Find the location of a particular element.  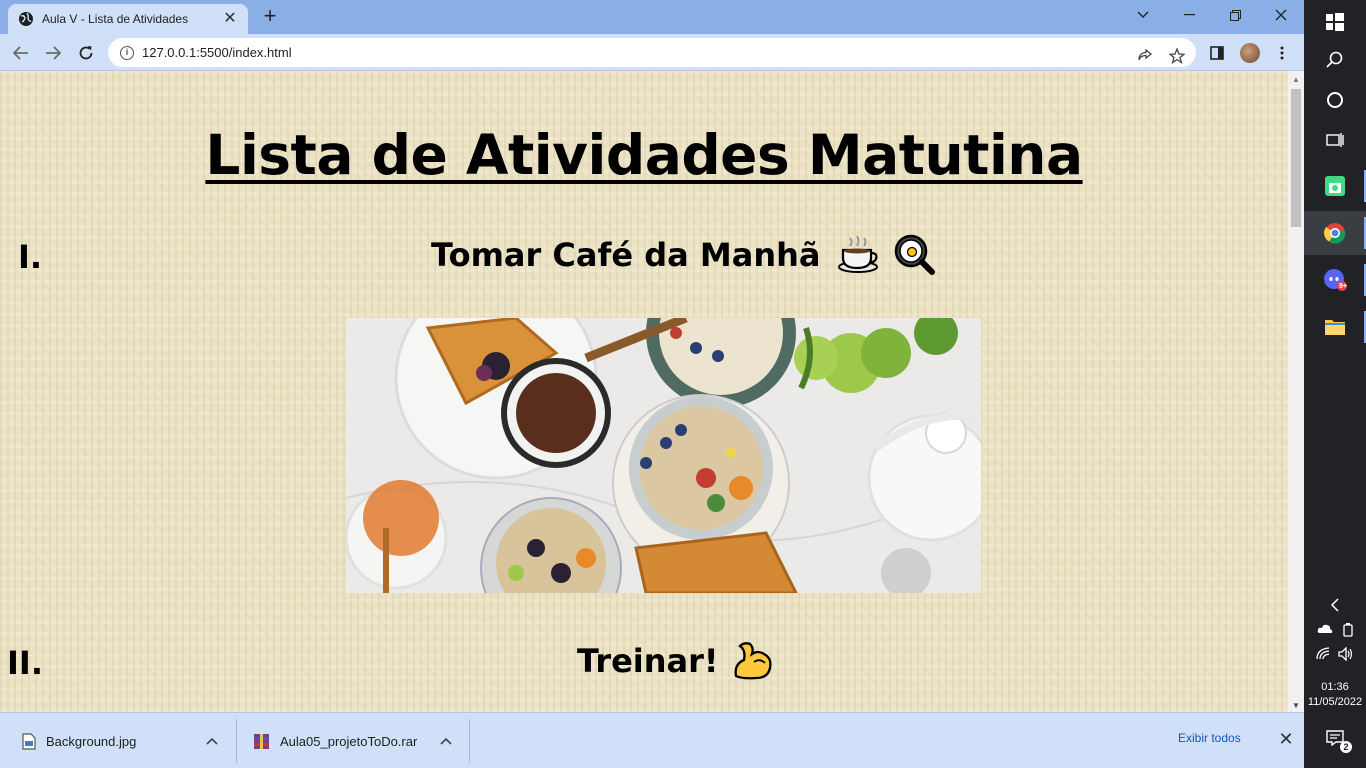

active-tab: Aula V - Lista de Atividades ✕ is located at coordinates (128, 19).